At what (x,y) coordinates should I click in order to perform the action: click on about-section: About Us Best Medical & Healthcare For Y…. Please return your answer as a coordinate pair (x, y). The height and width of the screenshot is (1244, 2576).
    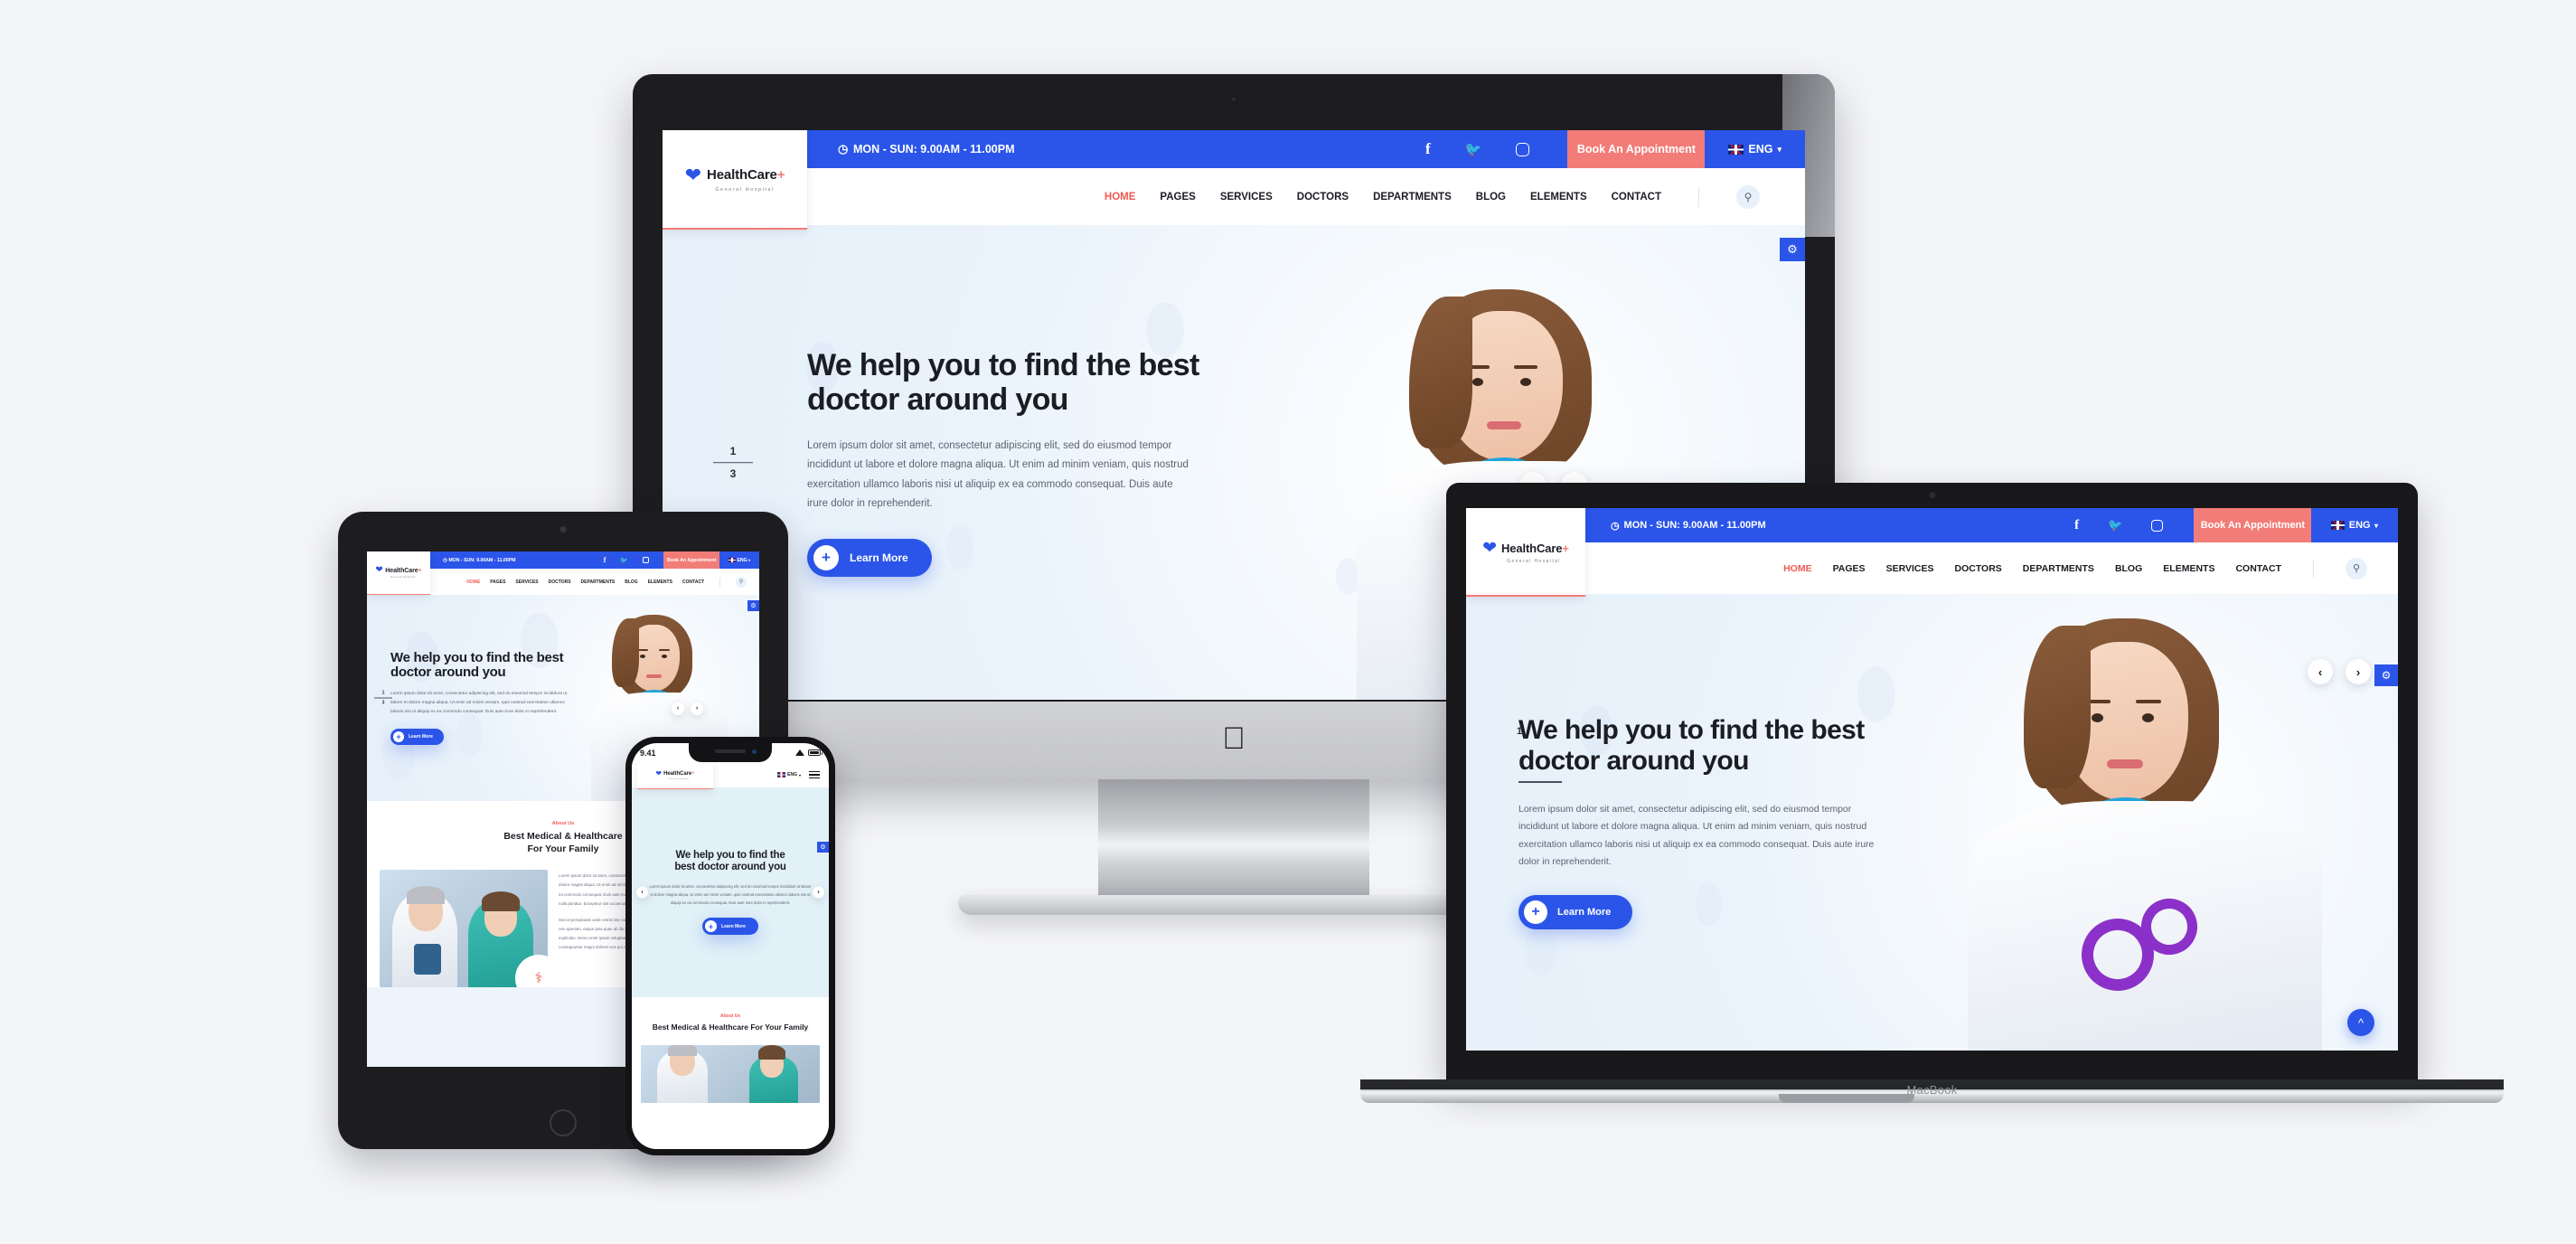
    Looking at the image, I should click on (731, 1051).